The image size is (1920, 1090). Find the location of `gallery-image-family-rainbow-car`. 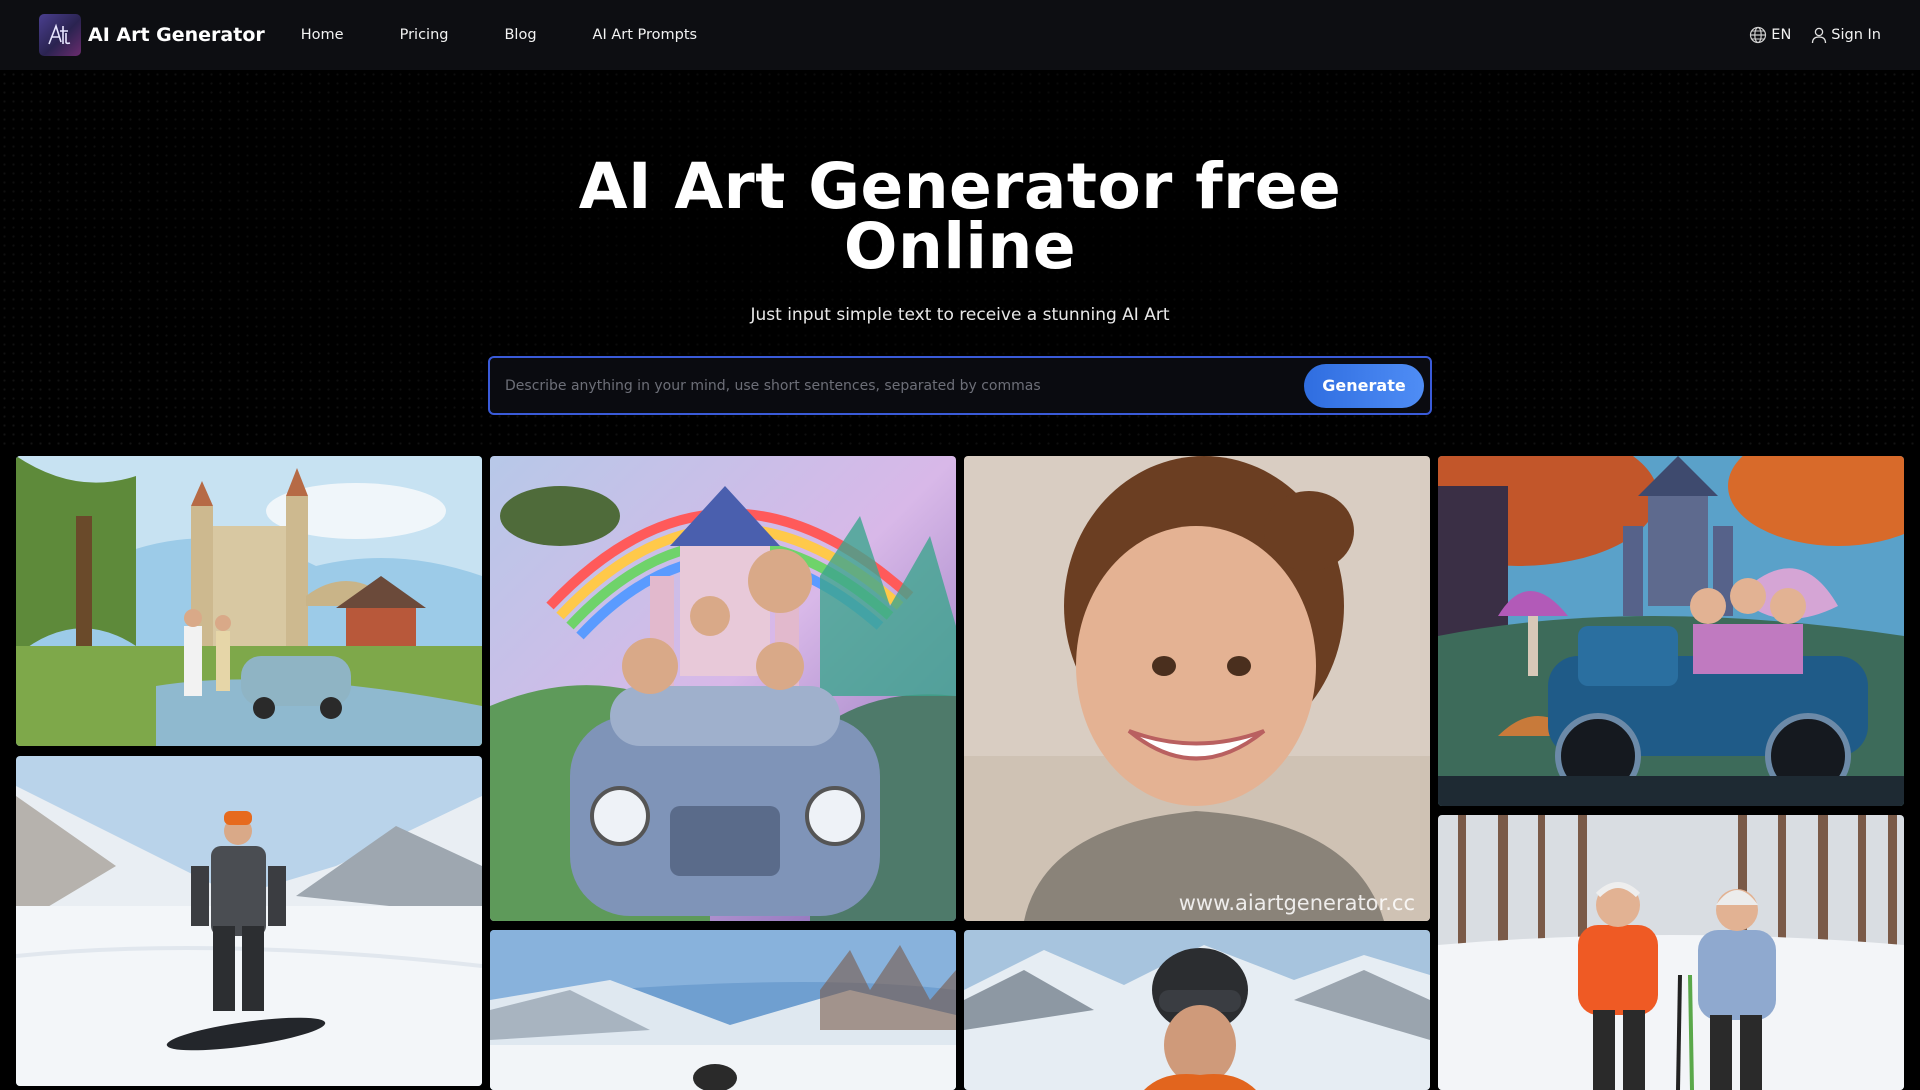

gallery-image-family-rainbow-car is located at coordinates (723, 688).